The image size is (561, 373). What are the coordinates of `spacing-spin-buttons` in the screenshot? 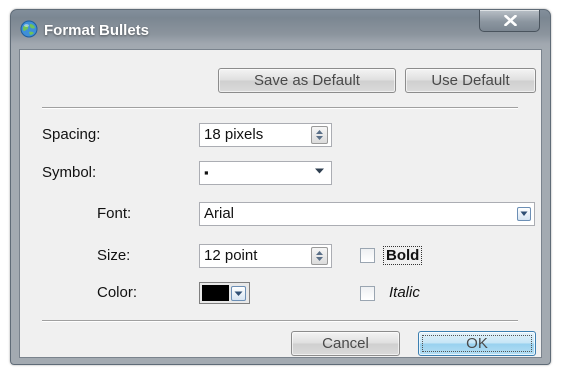 It's located at (319, 135).